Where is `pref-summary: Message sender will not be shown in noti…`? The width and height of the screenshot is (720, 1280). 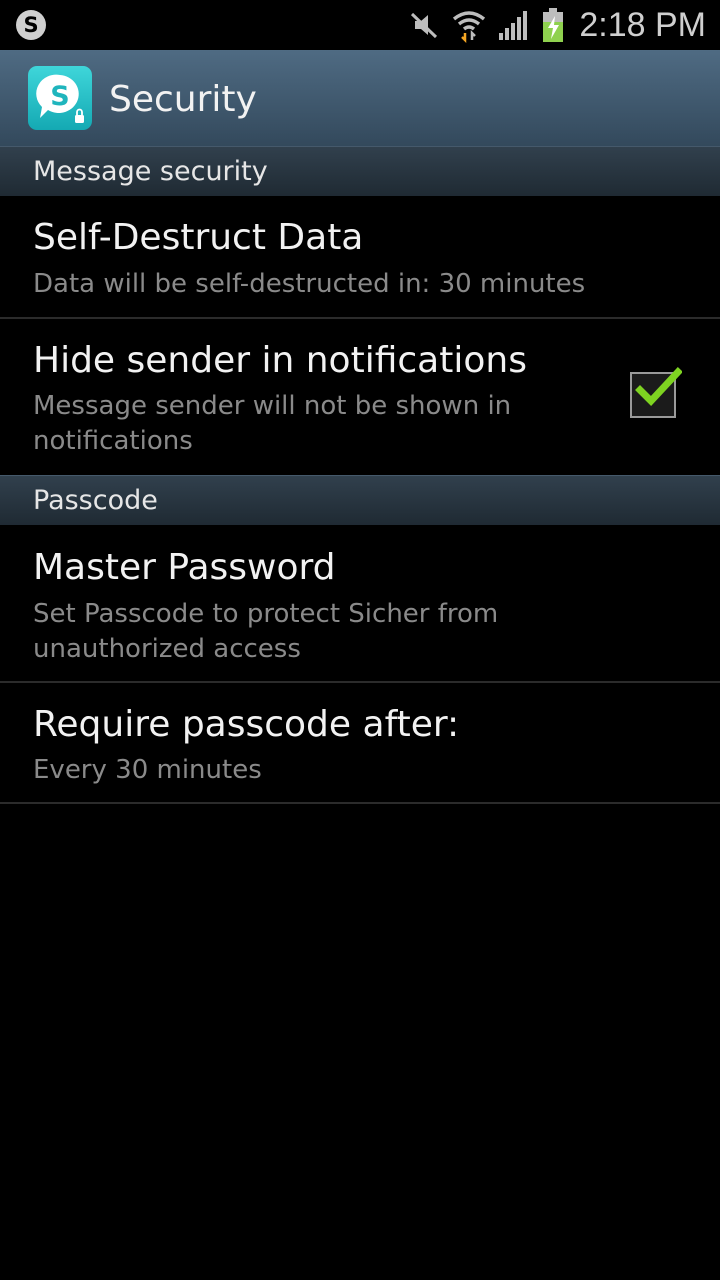 pref-summary: Message sender will not be shown in noti… is located at coordinates (272, 423).